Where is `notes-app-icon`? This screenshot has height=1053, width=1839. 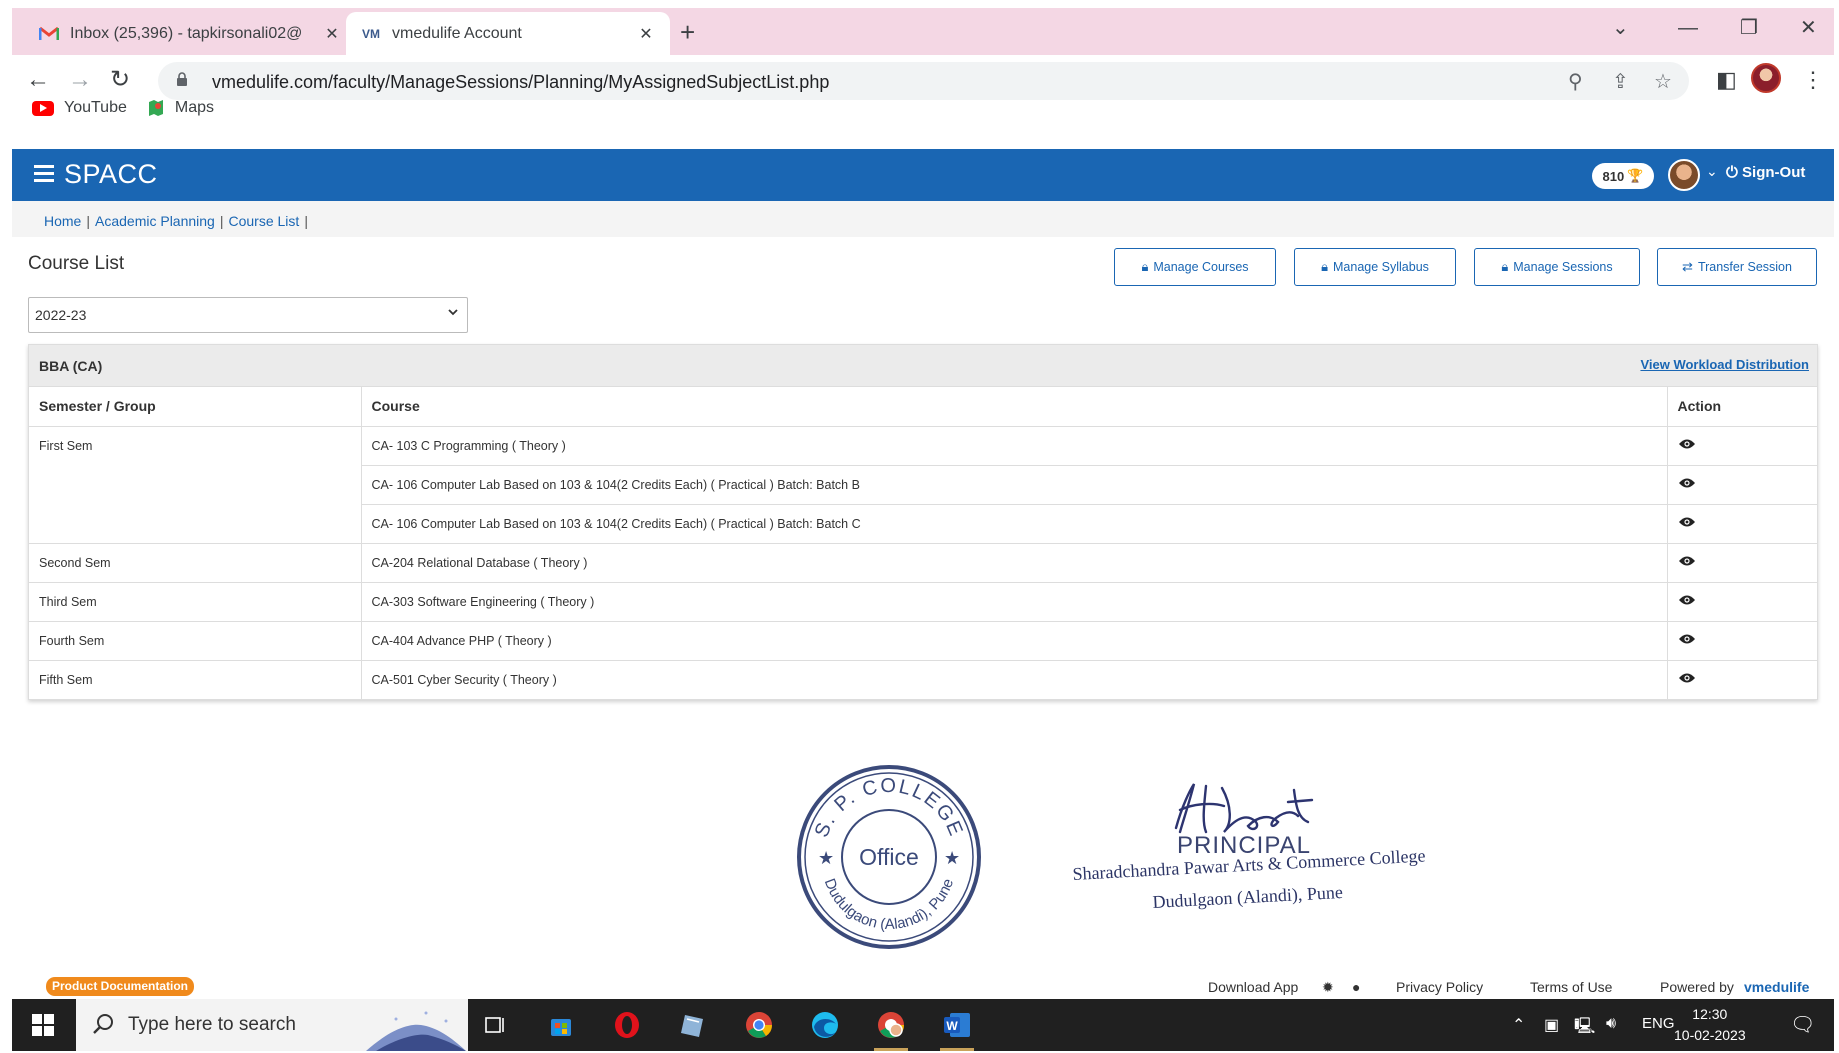
notes-app-icon is located at coordinates (693, 1025).